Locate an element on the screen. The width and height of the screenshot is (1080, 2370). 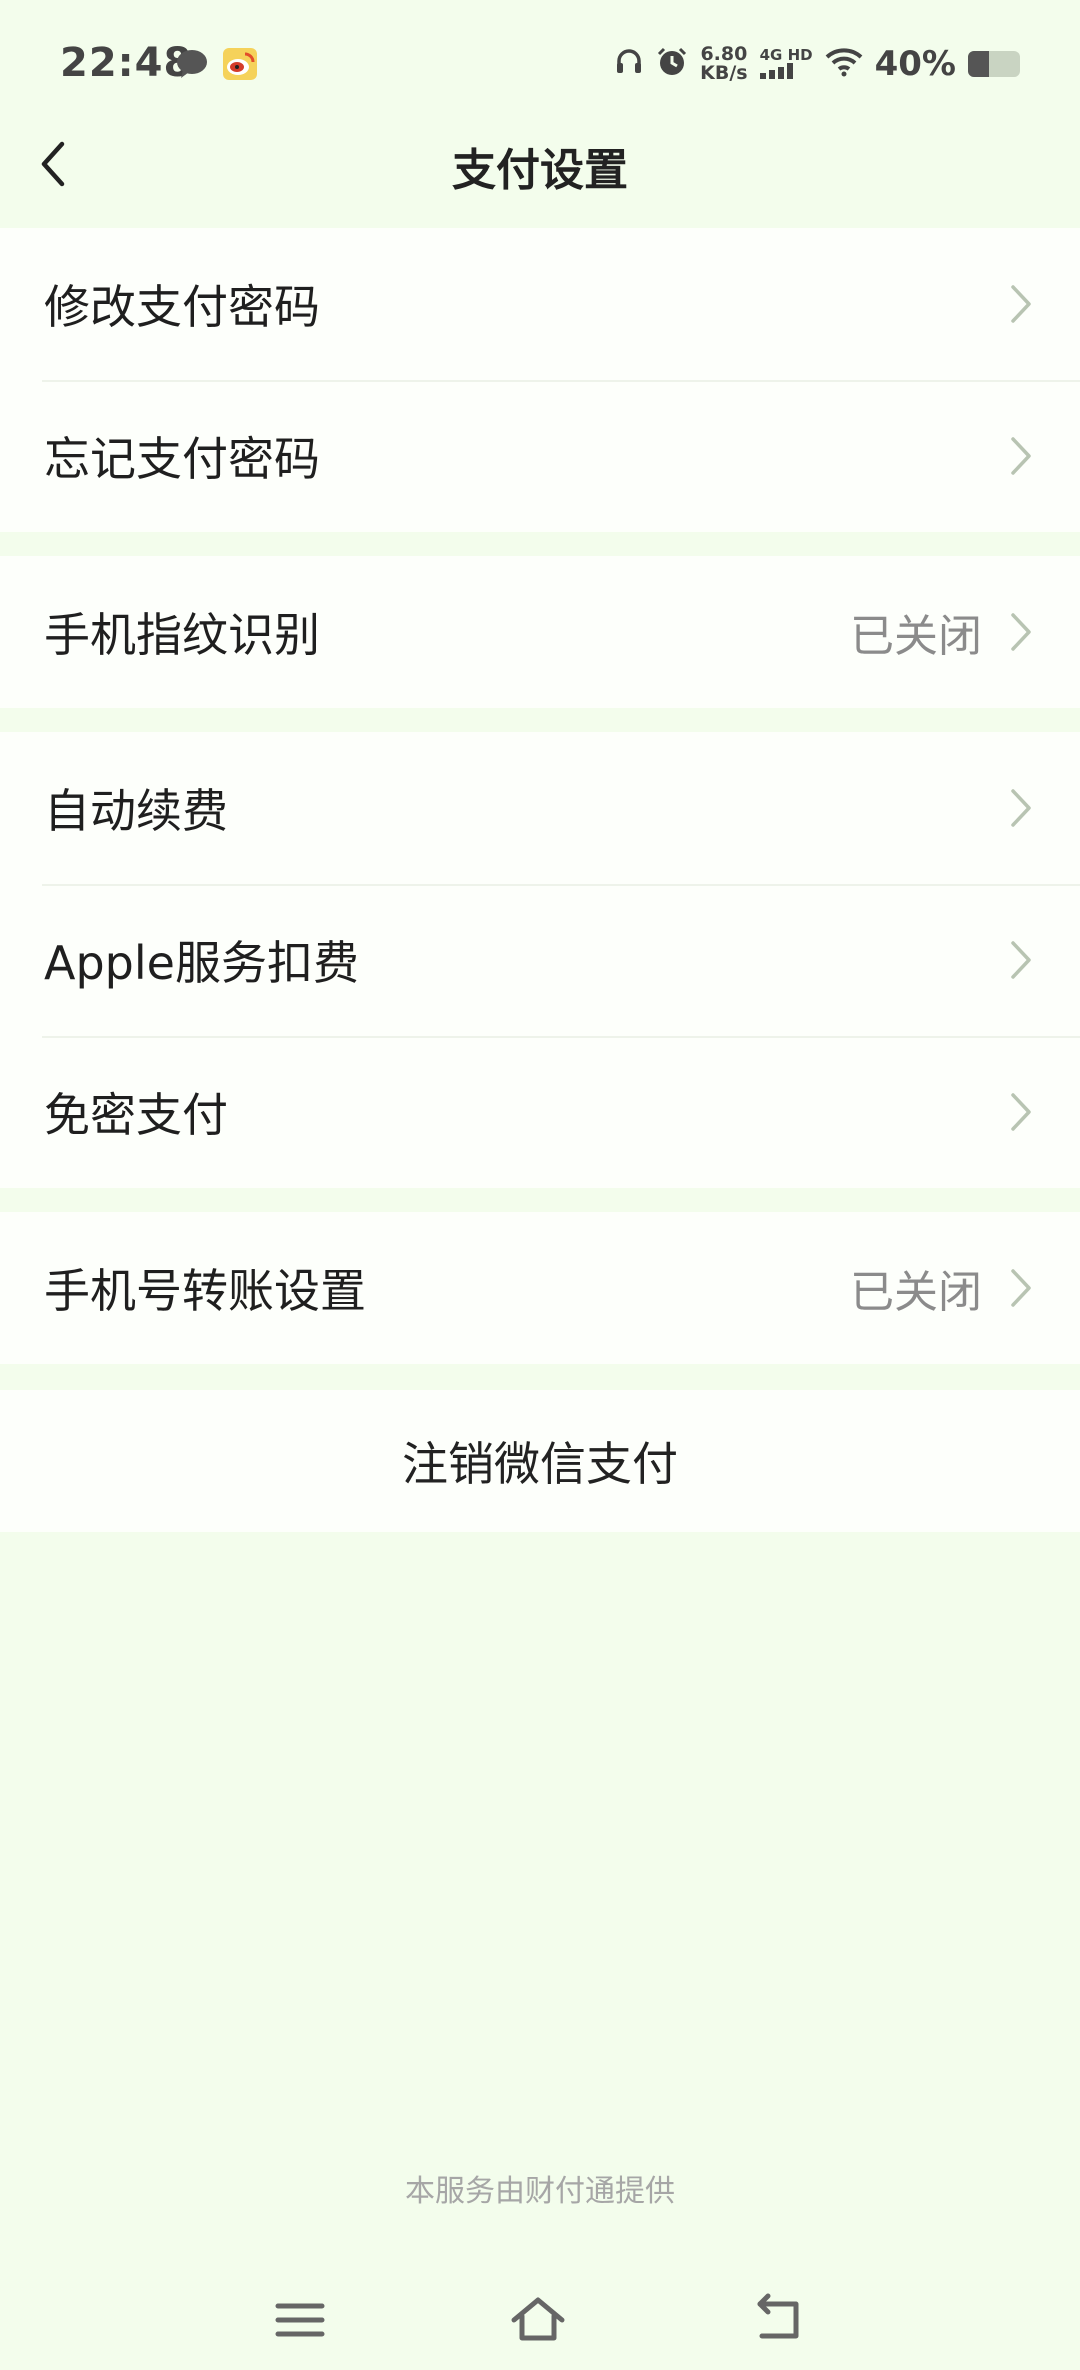
net-speed-unit: KB/s is located at coordinates (724, 73).